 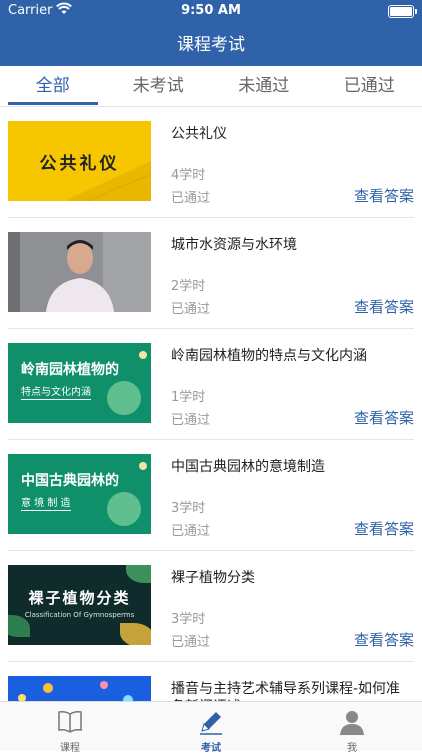 I want to click on bottom-tab-bar: 课程 考试 我, so click(x=211, y=726).